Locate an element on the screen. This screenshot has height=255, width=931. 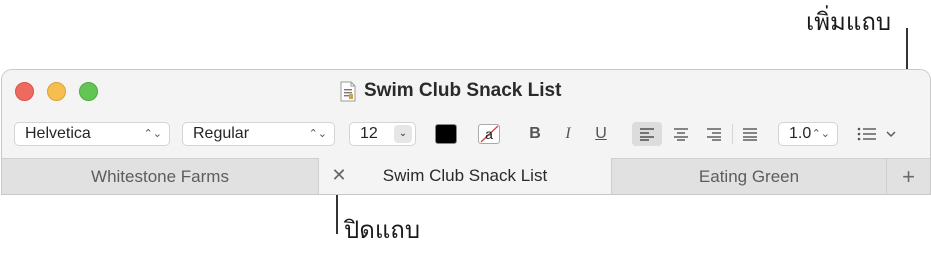
align-right-button is located at coordinates (714, 134).